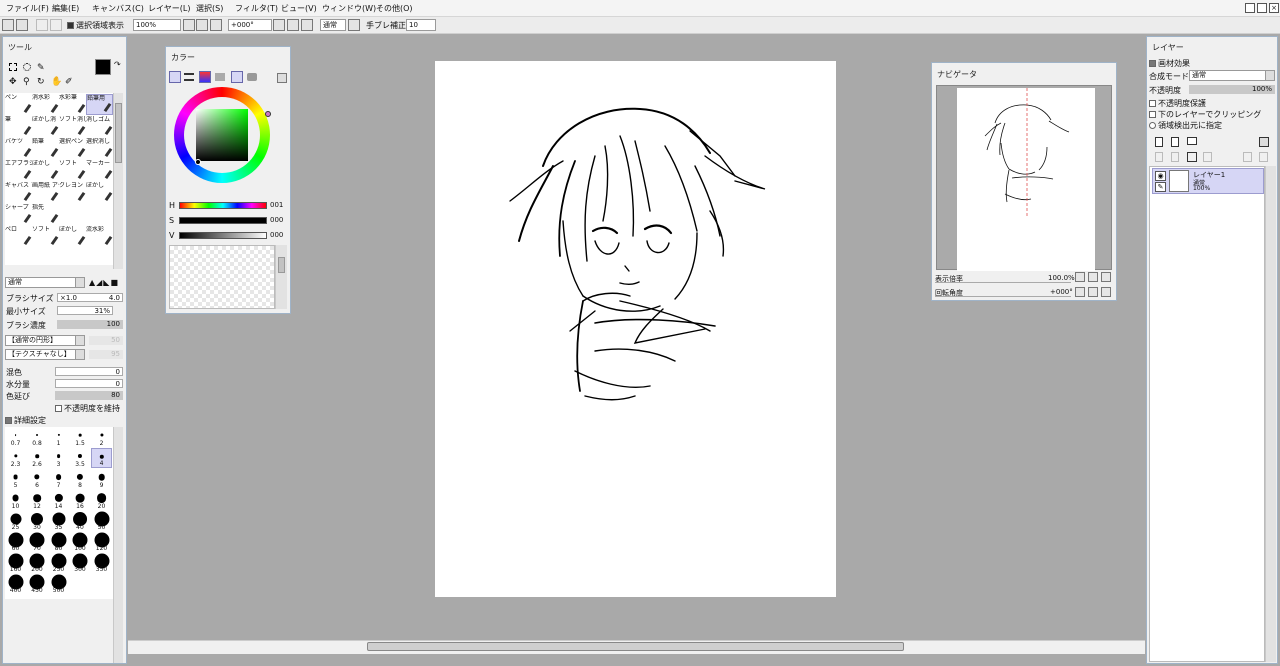 Image resolution: width=1280 pixels, height=666 pixels. What do you see at coordinates (1160, 176) in the screenshot?
I see `eye-icon: ◉` at bounding box center [1160, 176].